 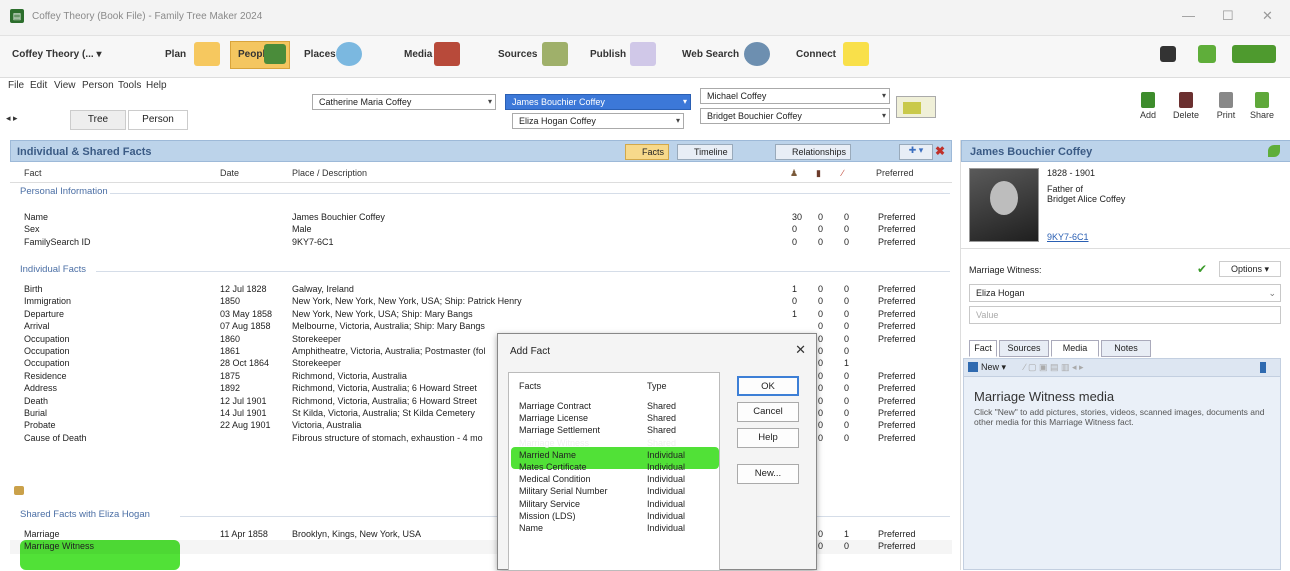 I want to click on tab-tree: Tree, so click(x=98, y=120).